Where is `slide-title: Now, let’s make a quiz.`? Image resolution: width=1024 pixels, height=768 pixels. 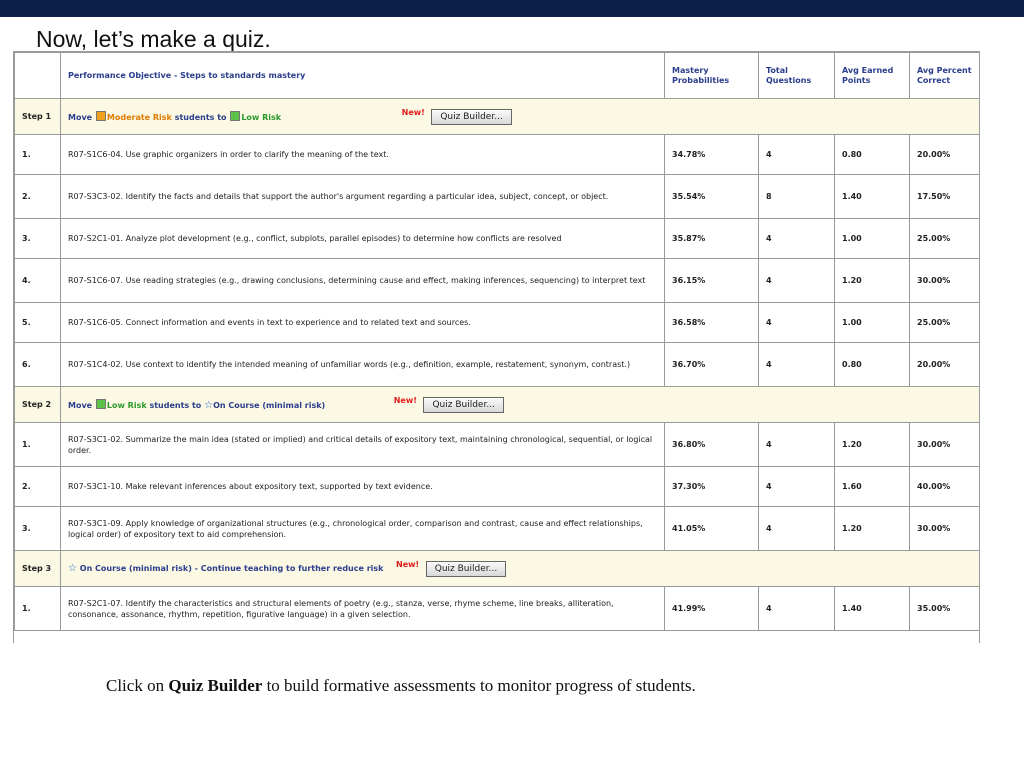 slide-title: Now, let’s make a quiz. is located at coordinates (153, 39).